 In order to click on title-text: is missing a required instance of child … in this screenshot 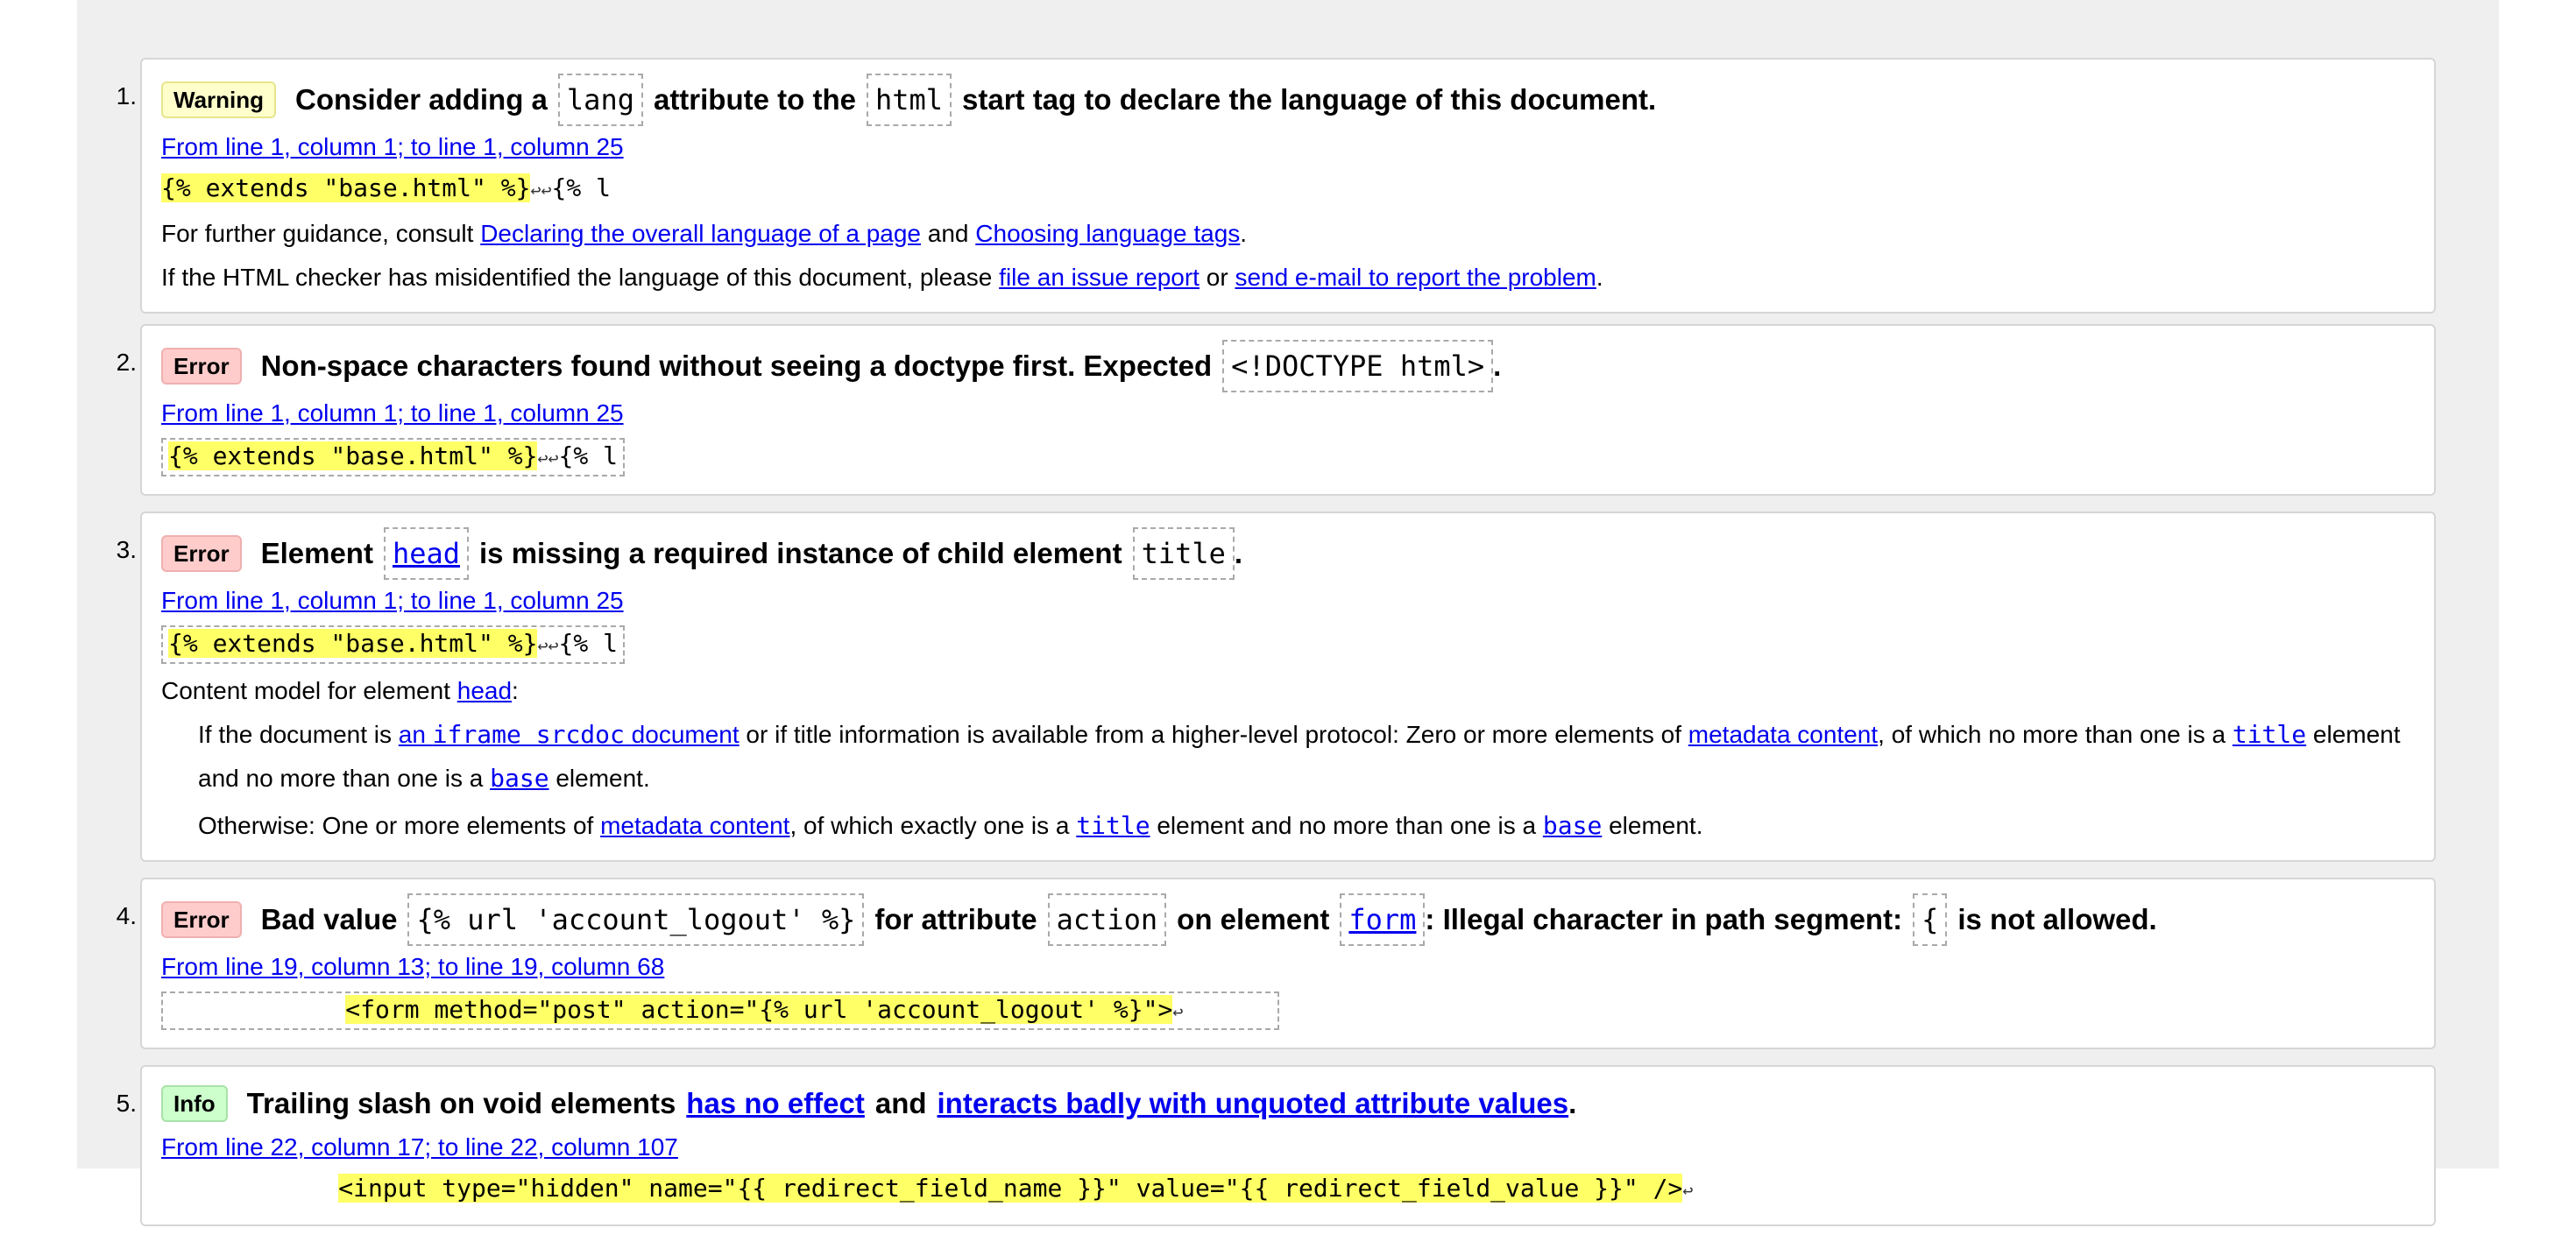, I will do `click(800, 553)`.